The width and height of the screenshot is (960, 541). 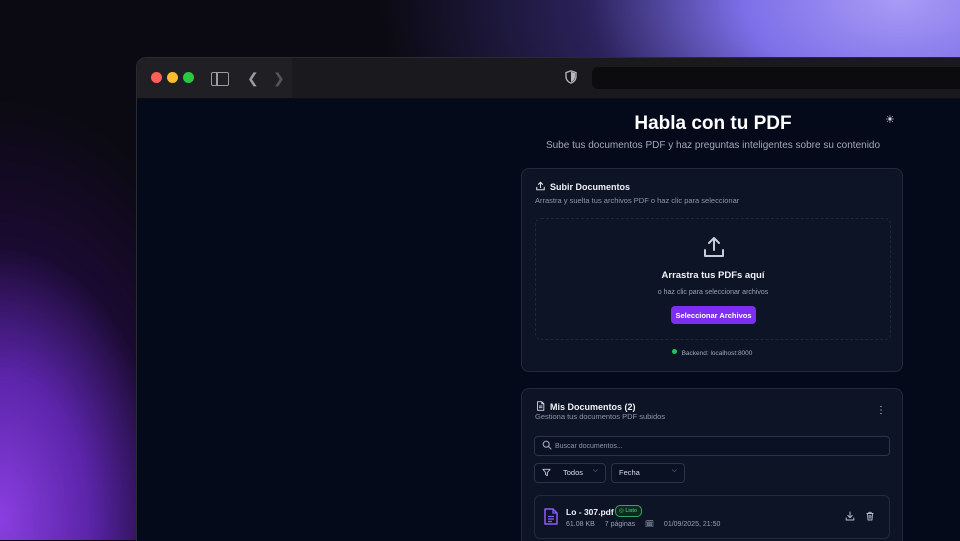 I want to click on pdf-file-icon, so click(x=551, y=516).